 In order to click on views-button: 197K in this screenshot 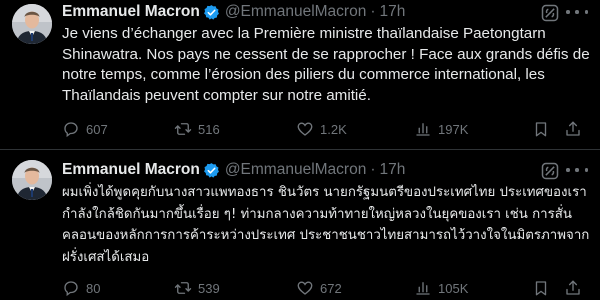, I will do `click(441, 129)`.